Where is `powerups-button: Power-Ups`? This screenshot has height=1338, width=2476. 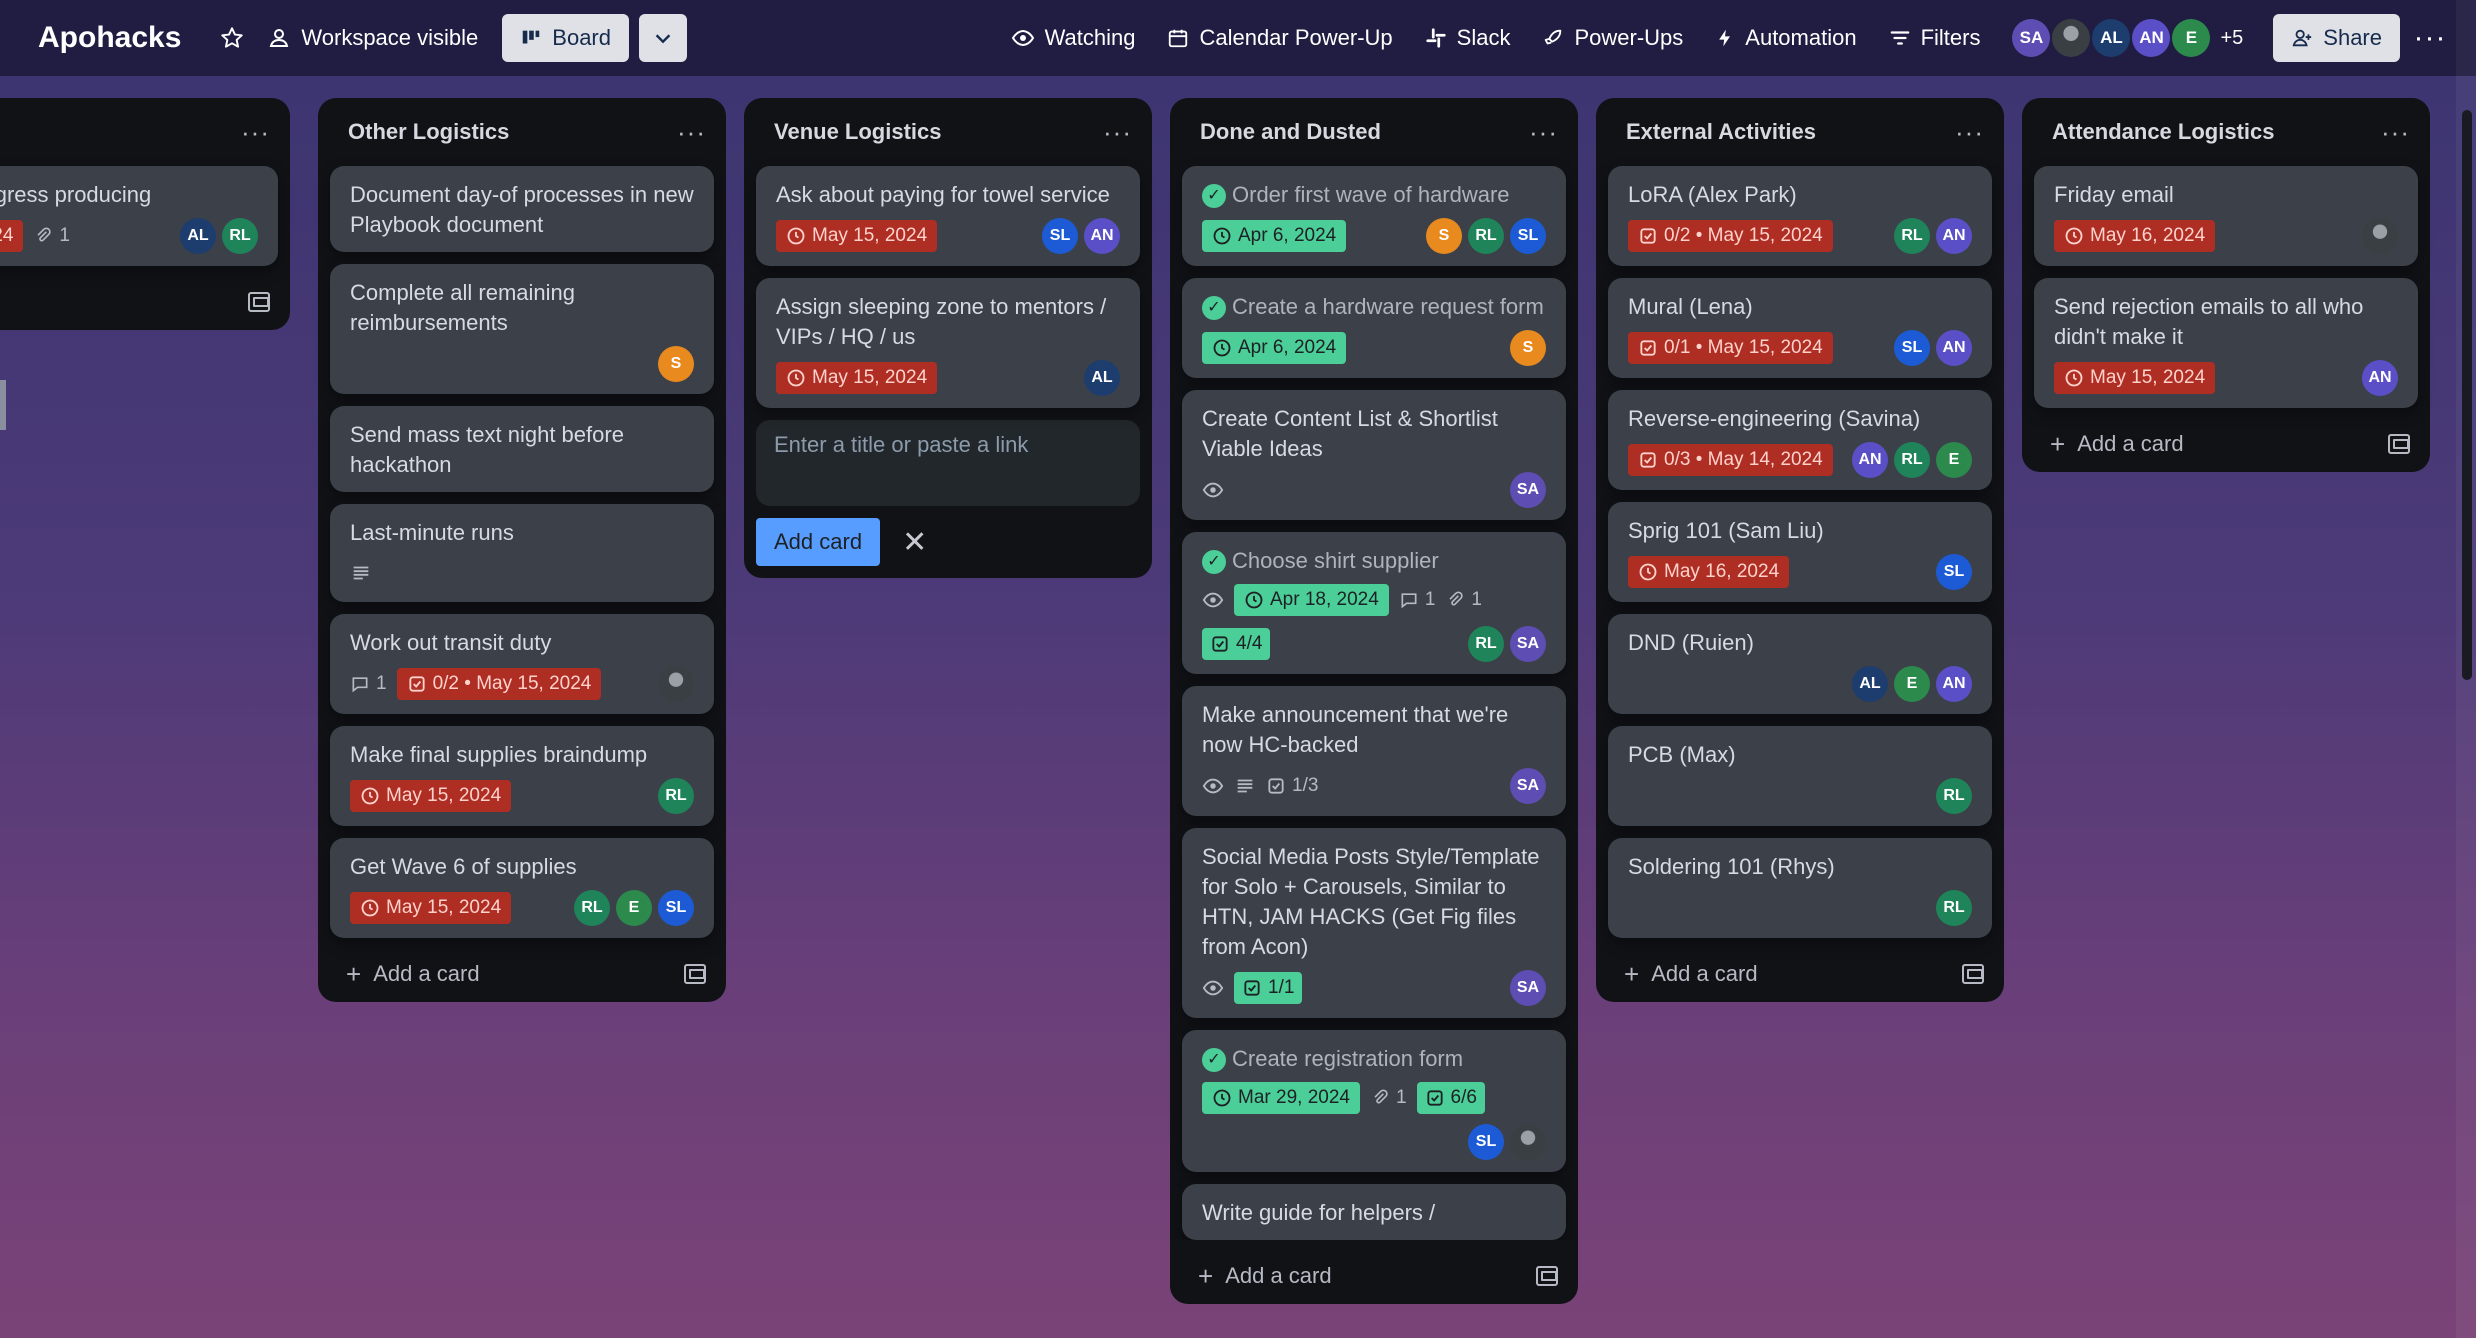
powerups-button: Power-Ups is located at coordinates (1612, 38).